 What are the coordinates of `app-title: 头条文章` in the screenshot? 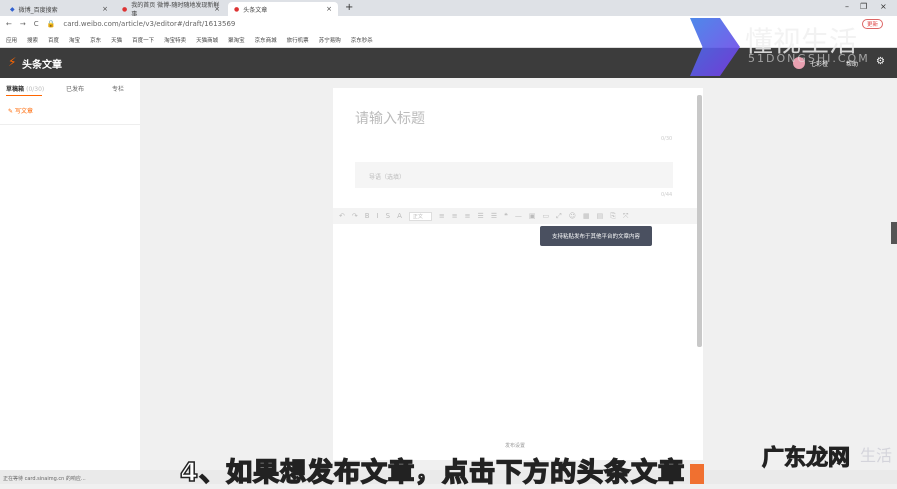 It's located at (42, 65).